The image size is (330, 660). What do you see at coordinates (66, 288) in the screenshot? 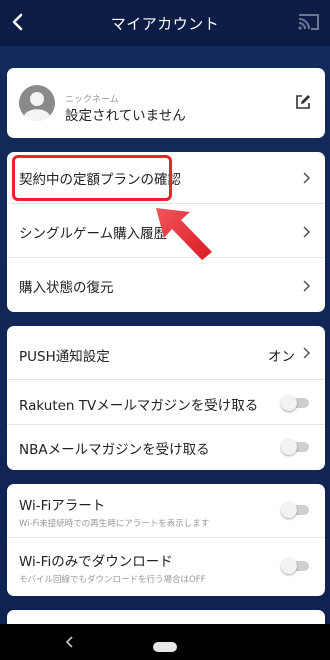
I see `restore-purchase-label: 購入状態の復元` at bounding box center [66, 288].